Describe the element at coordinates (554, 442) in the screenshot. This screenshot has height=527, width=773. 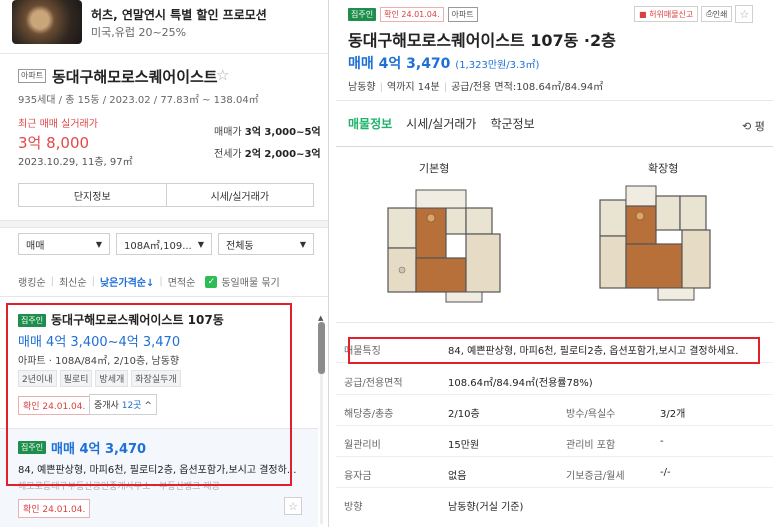
I see `info-row-maintenance: 월관리비 15만원 관리비 포함 -` at that location.